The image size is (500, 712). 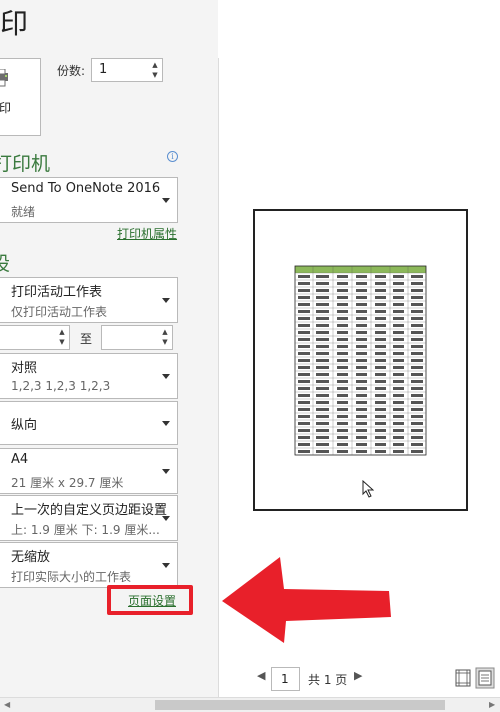 I want to click on horizontal-scrollbar: ◀ ▶, so click(x=250, y=704).